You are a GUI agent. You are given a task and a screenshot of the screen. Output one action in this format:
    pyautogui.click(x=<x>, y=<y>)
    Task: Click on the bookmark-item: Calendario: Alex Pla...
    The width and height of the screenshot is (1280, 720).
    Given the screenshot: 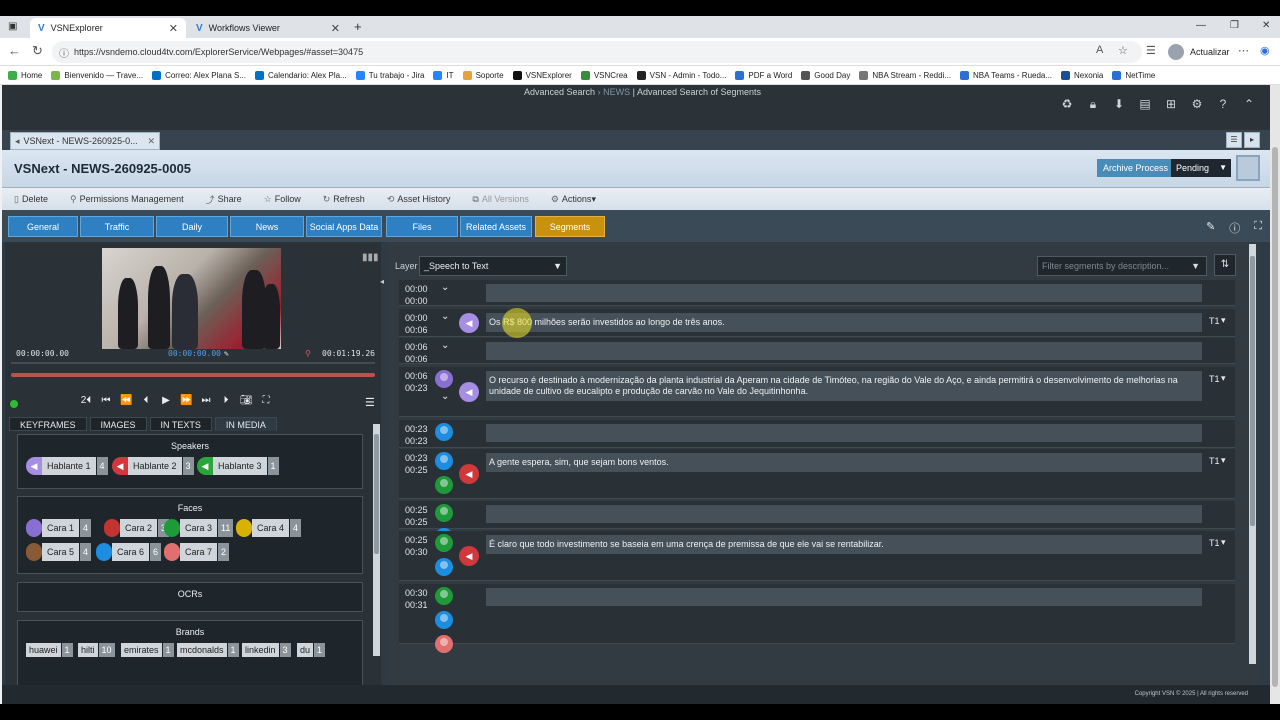 What is the action you would take?
    pyautogui.click(x=301, y=75)
    